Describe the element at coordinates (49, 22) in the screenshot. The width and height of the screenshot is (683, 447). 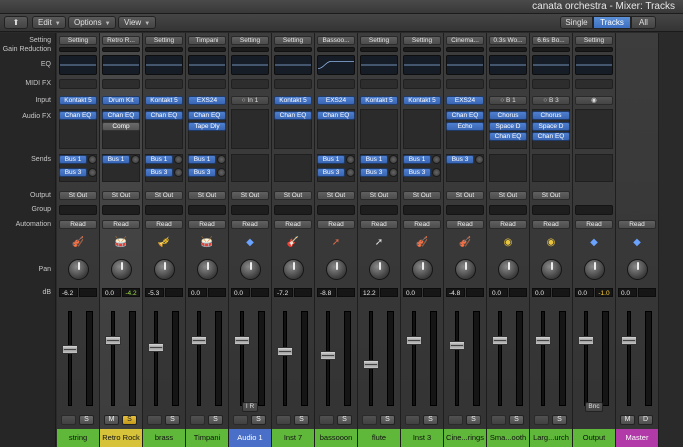
I see `edit-menu-button: Edit ▼` at that location.